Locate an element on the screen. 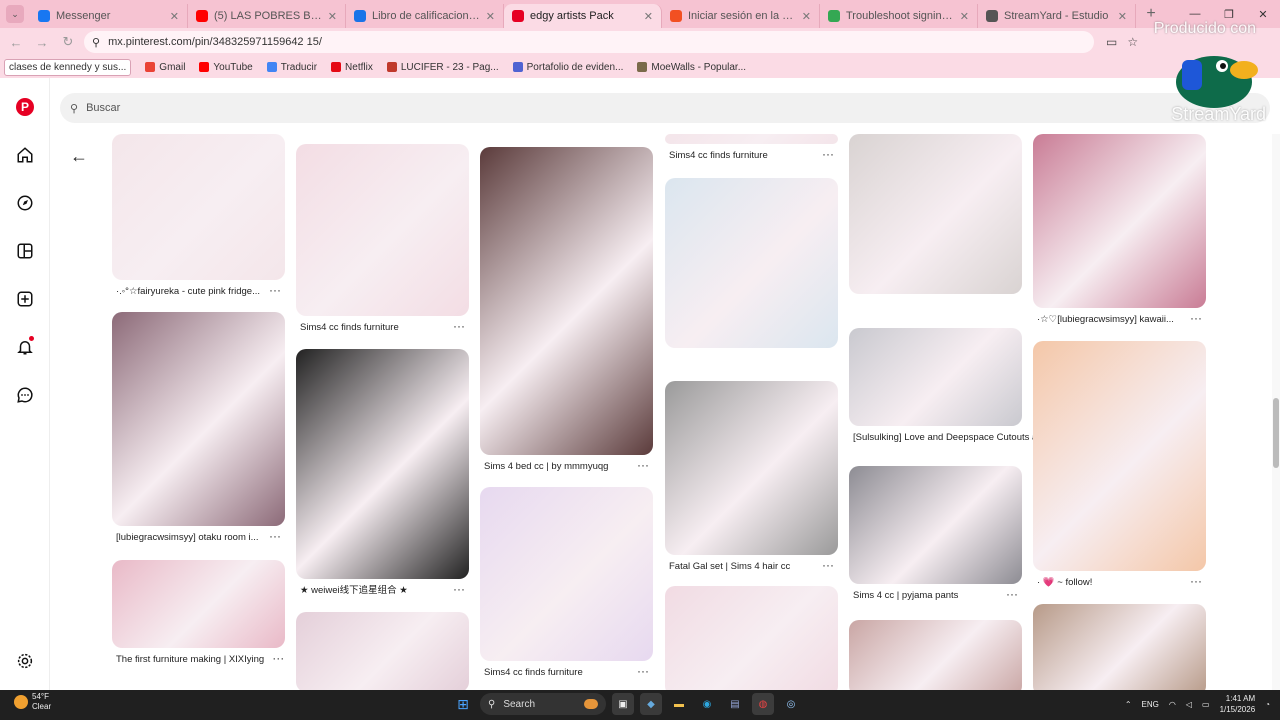 The image size is (1280, 720). back-icon: ← is located at coordinates (16, 42).